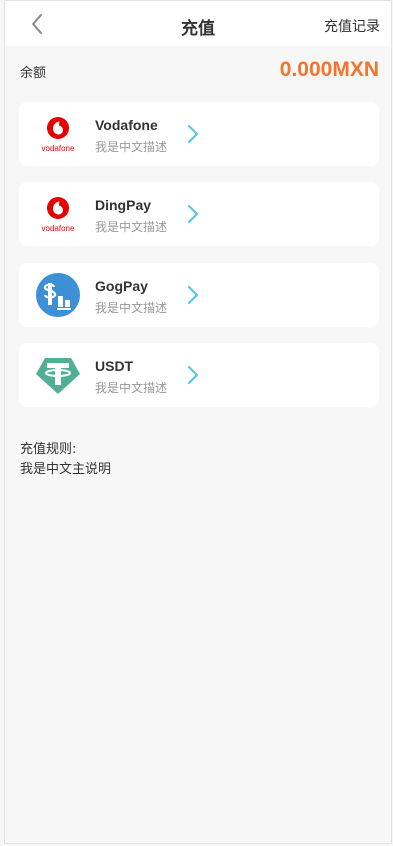  Describe the element at coordinates (33, 73) in the screenshot. I see `balance-label: 余额` at that location.